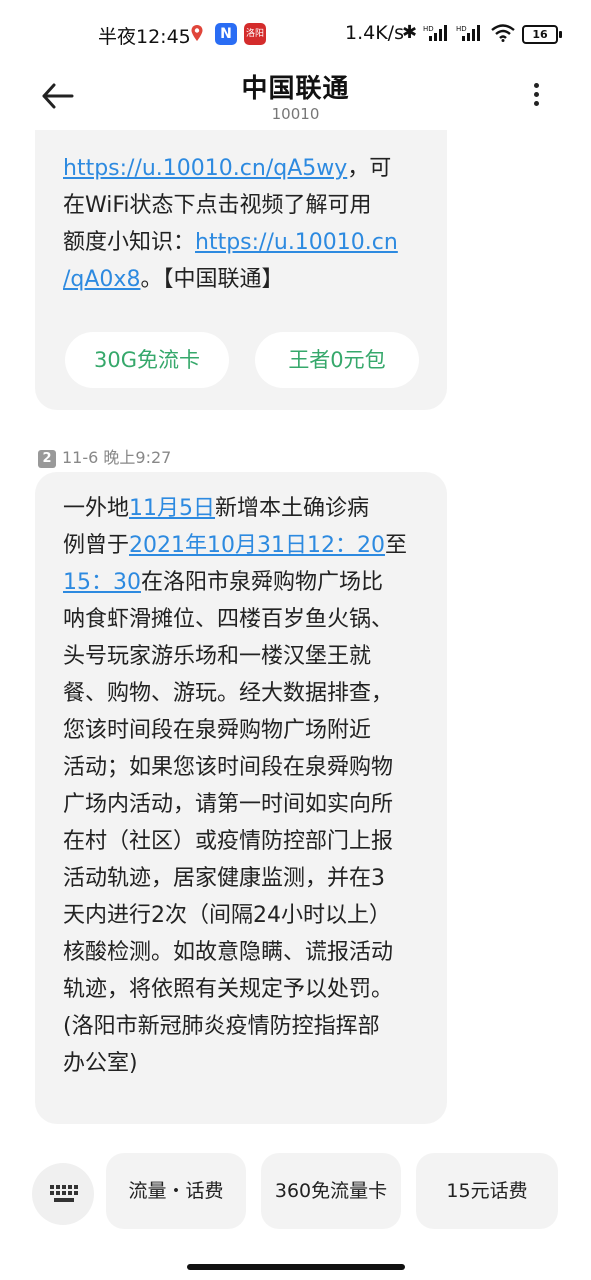 The width and height of the screenshot is (591, 1280). I want to click on more-options-button, so click(536, 95).